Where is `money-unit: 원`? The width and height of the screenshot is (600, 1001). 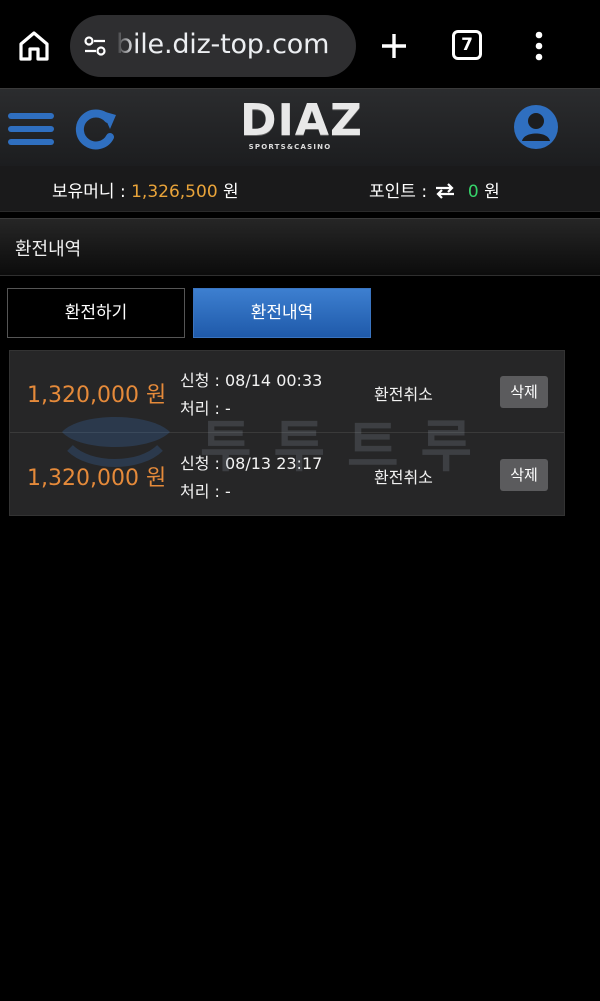
money-unit: 원 is located at coordinates (231, 192).